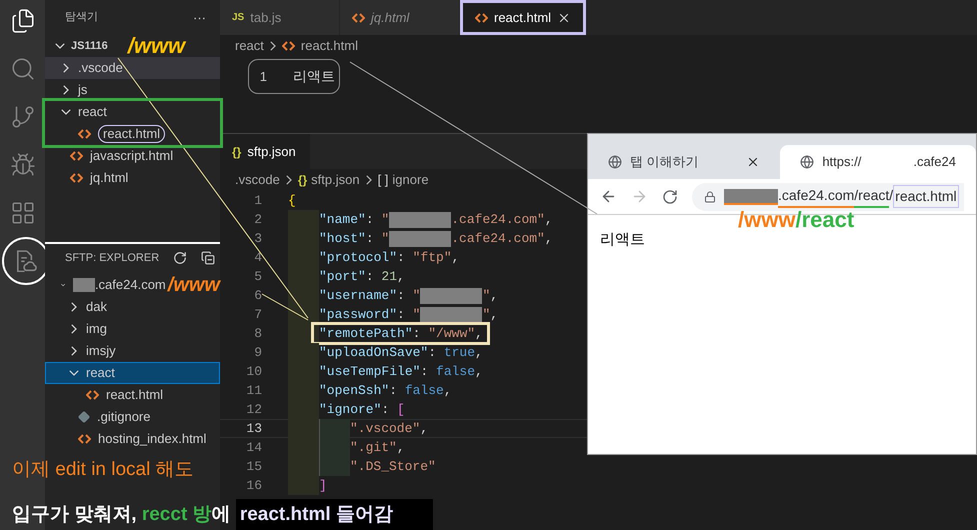  What do you see at coordinates (253, 485) in the screenshot?
I see `line-number: 16` at bounding box center [253, 485].